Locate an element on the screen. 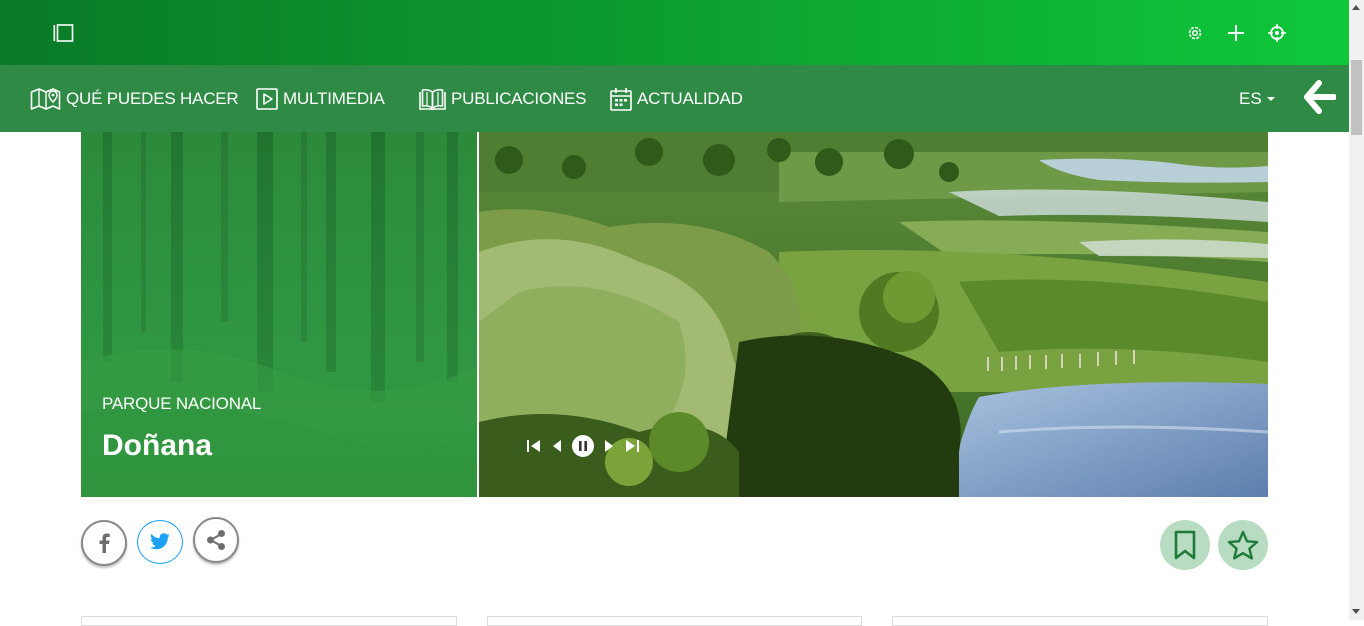 Image resolution: width=1364 pixels, height=626 pixels. twitter-share-button is located at coordinates (160, 542).